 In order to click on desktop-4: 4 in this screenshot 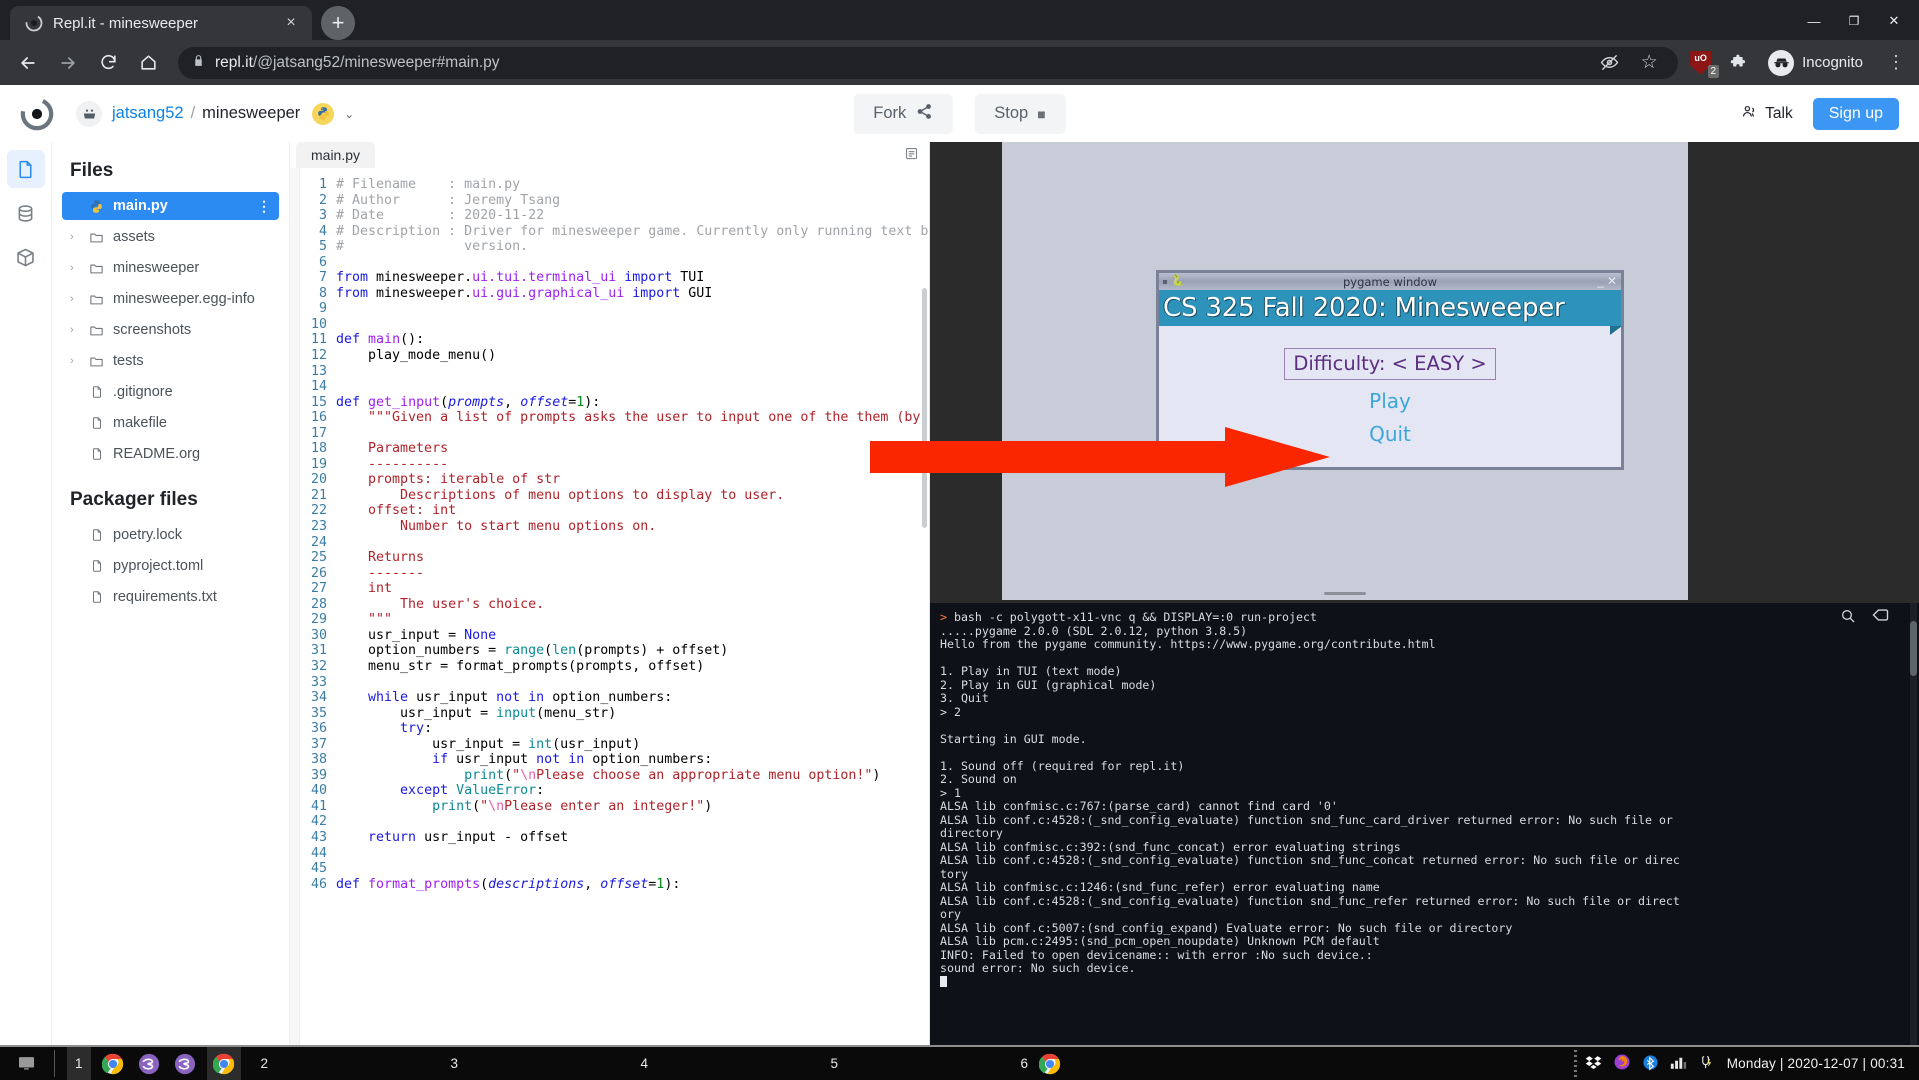, I will do `click(726, 1063)`.